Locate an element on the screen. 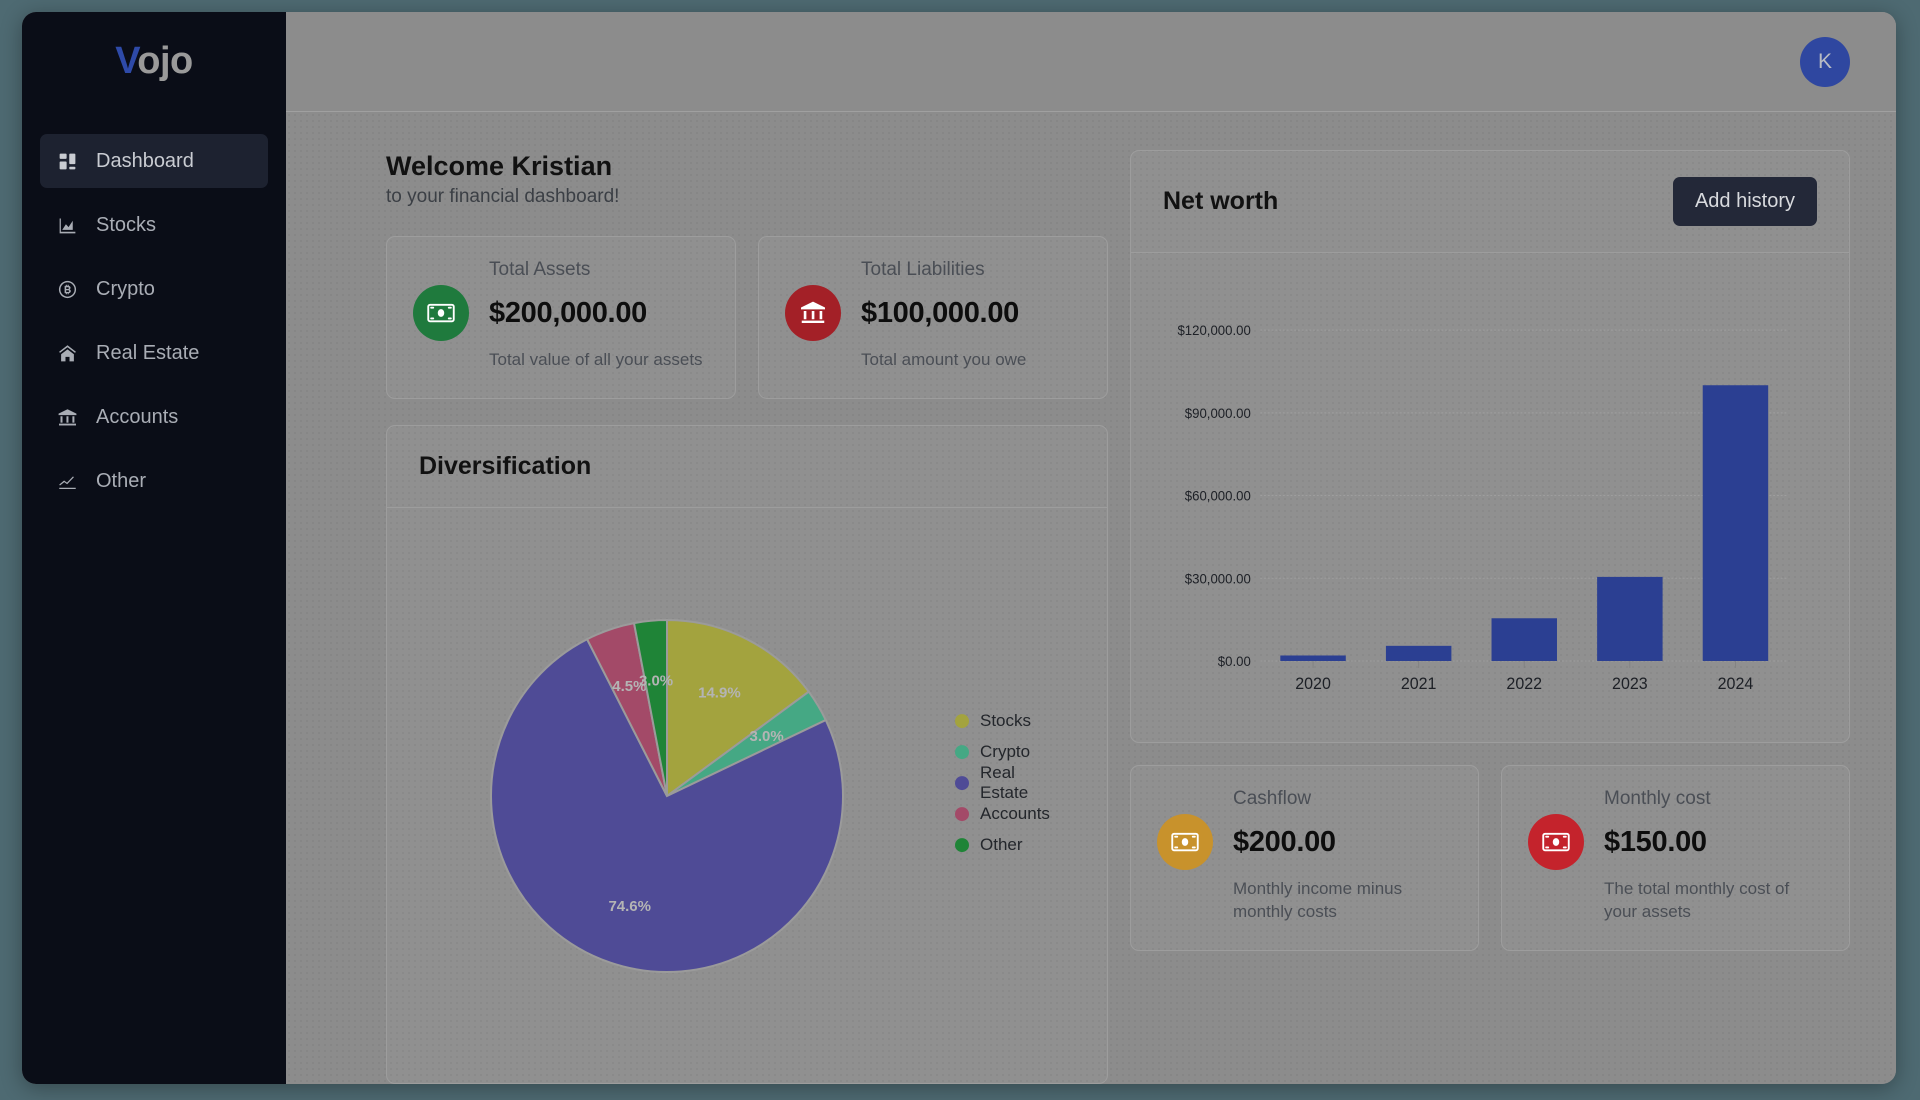 The image size is (1920, 1100). stat-title: Monthly cost is located at coordinates (1657, 798).